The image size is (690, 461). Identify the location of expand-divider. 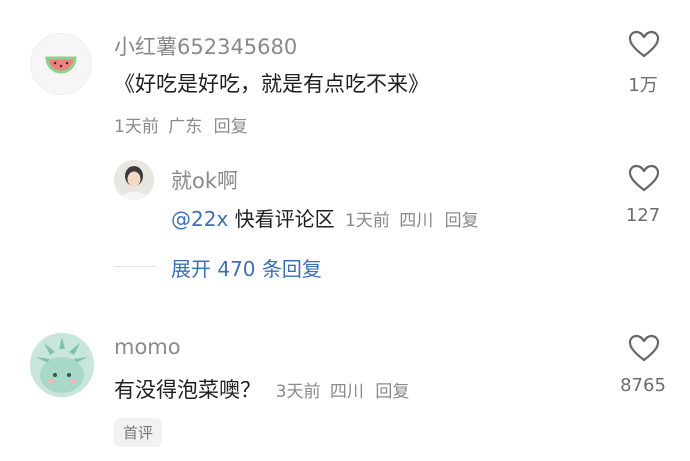
(135, 266).